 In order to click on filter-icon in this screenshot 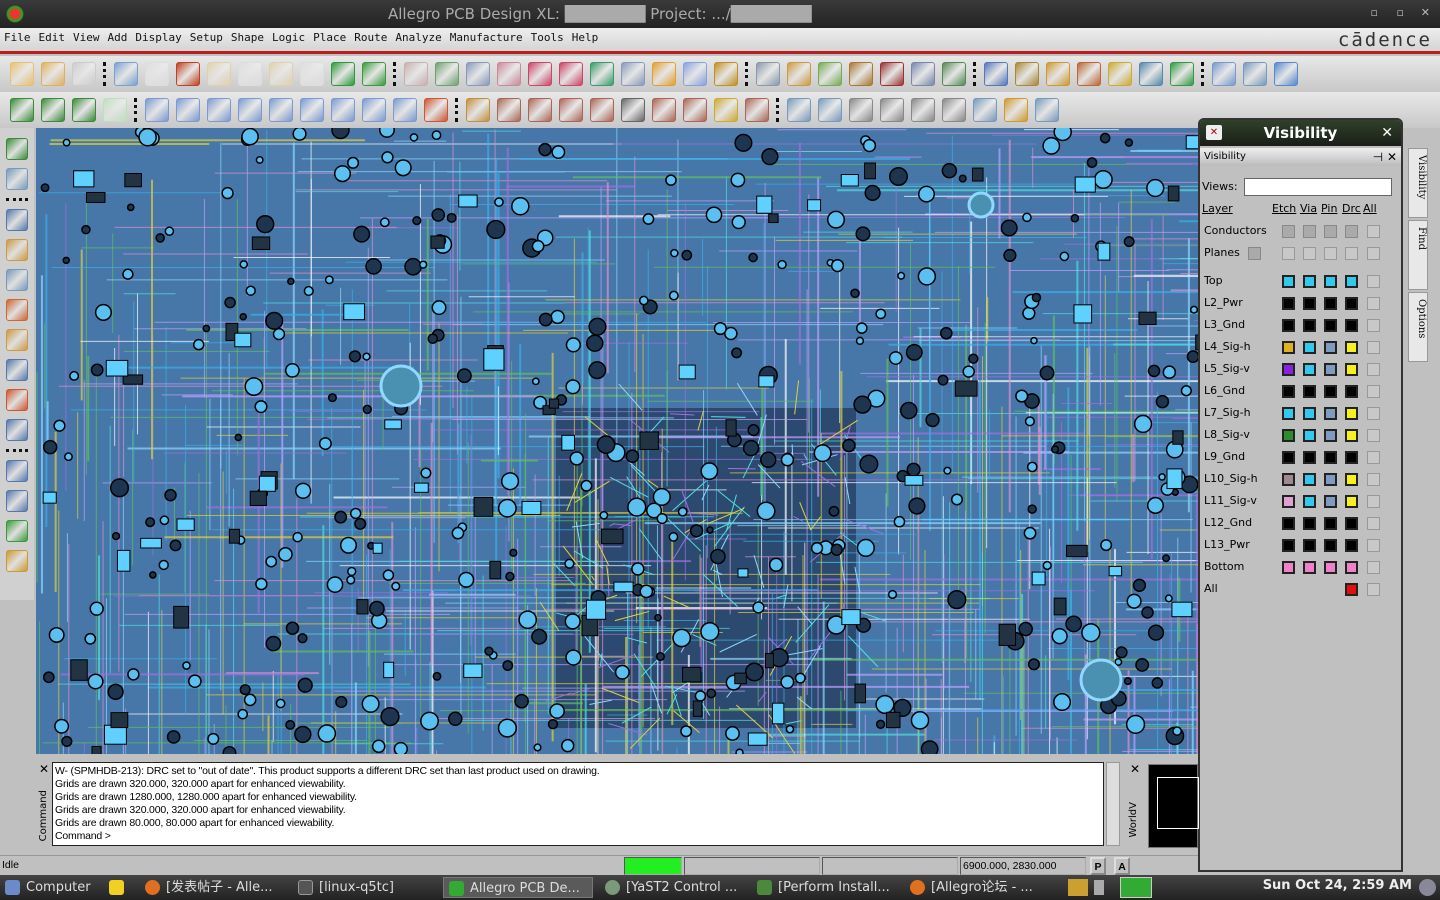, I will do `click(1181, 74)`.